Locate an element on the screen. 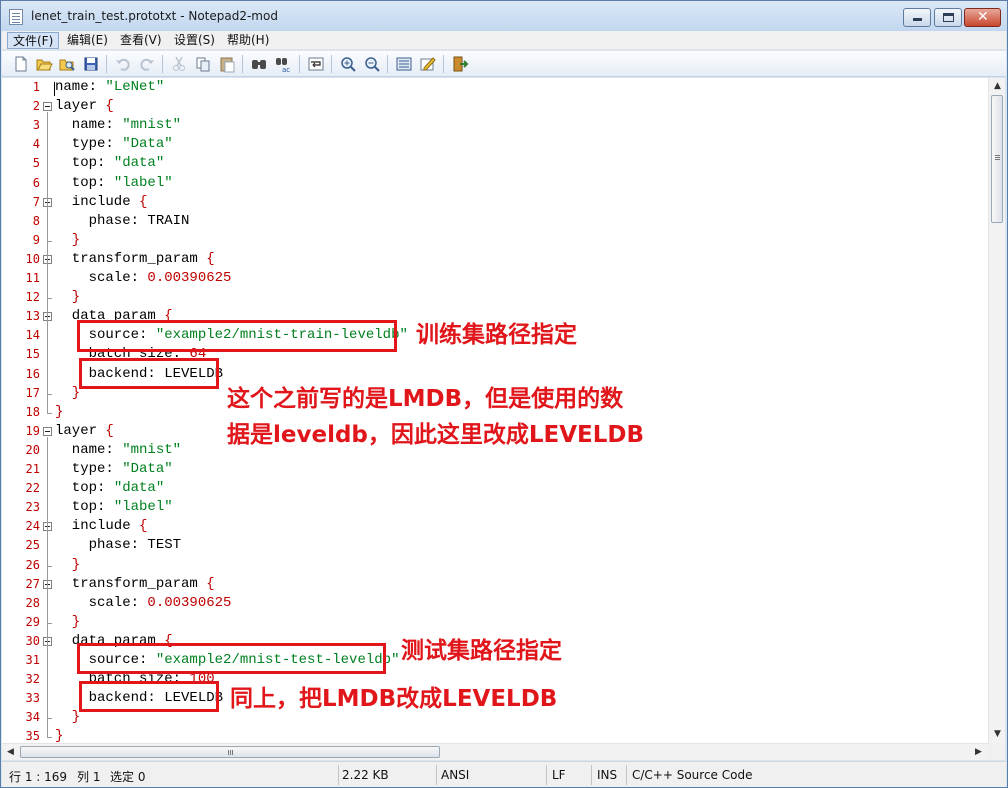  maximize-button is located at coordinates (948, 17).